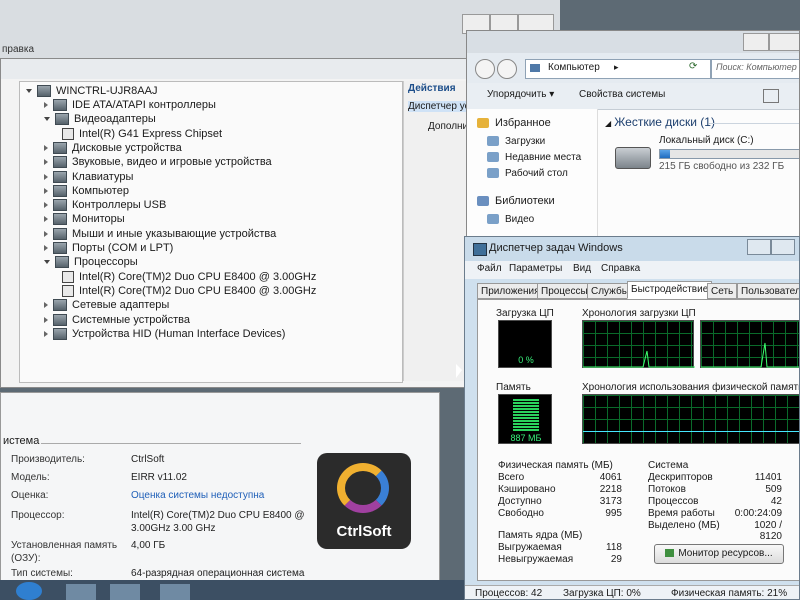 The image size is (800, 600). I want to click on stat-label: Кэшировано, so click(527, 489).